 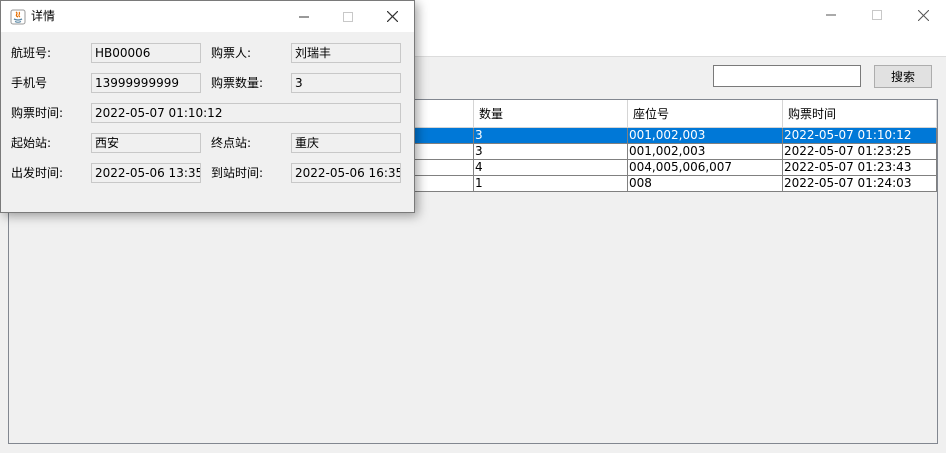 I want to click on main-maximize-button, so click(x=877, y=15).